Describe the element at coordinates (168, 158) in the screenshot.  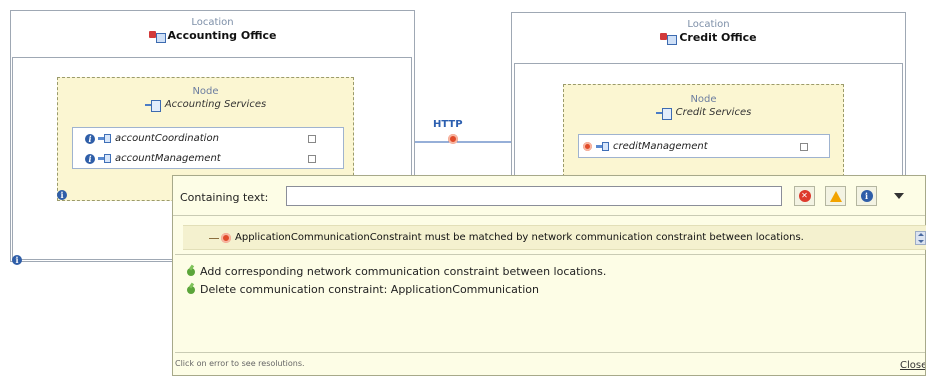
I see `component-name: accountManagement` at that location.